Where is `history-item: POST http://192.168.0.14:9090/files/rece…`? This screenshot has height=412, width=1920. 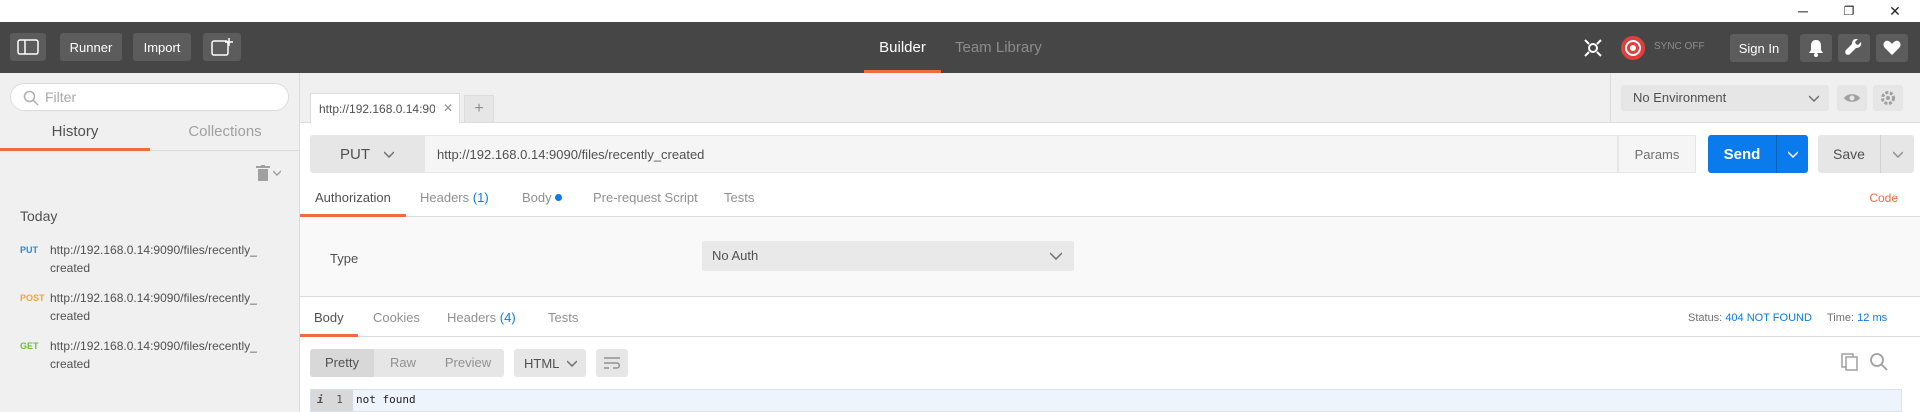 history-item: POST http://192.168.0.14:9090/files/rece… is located at coordinates (149, 311).